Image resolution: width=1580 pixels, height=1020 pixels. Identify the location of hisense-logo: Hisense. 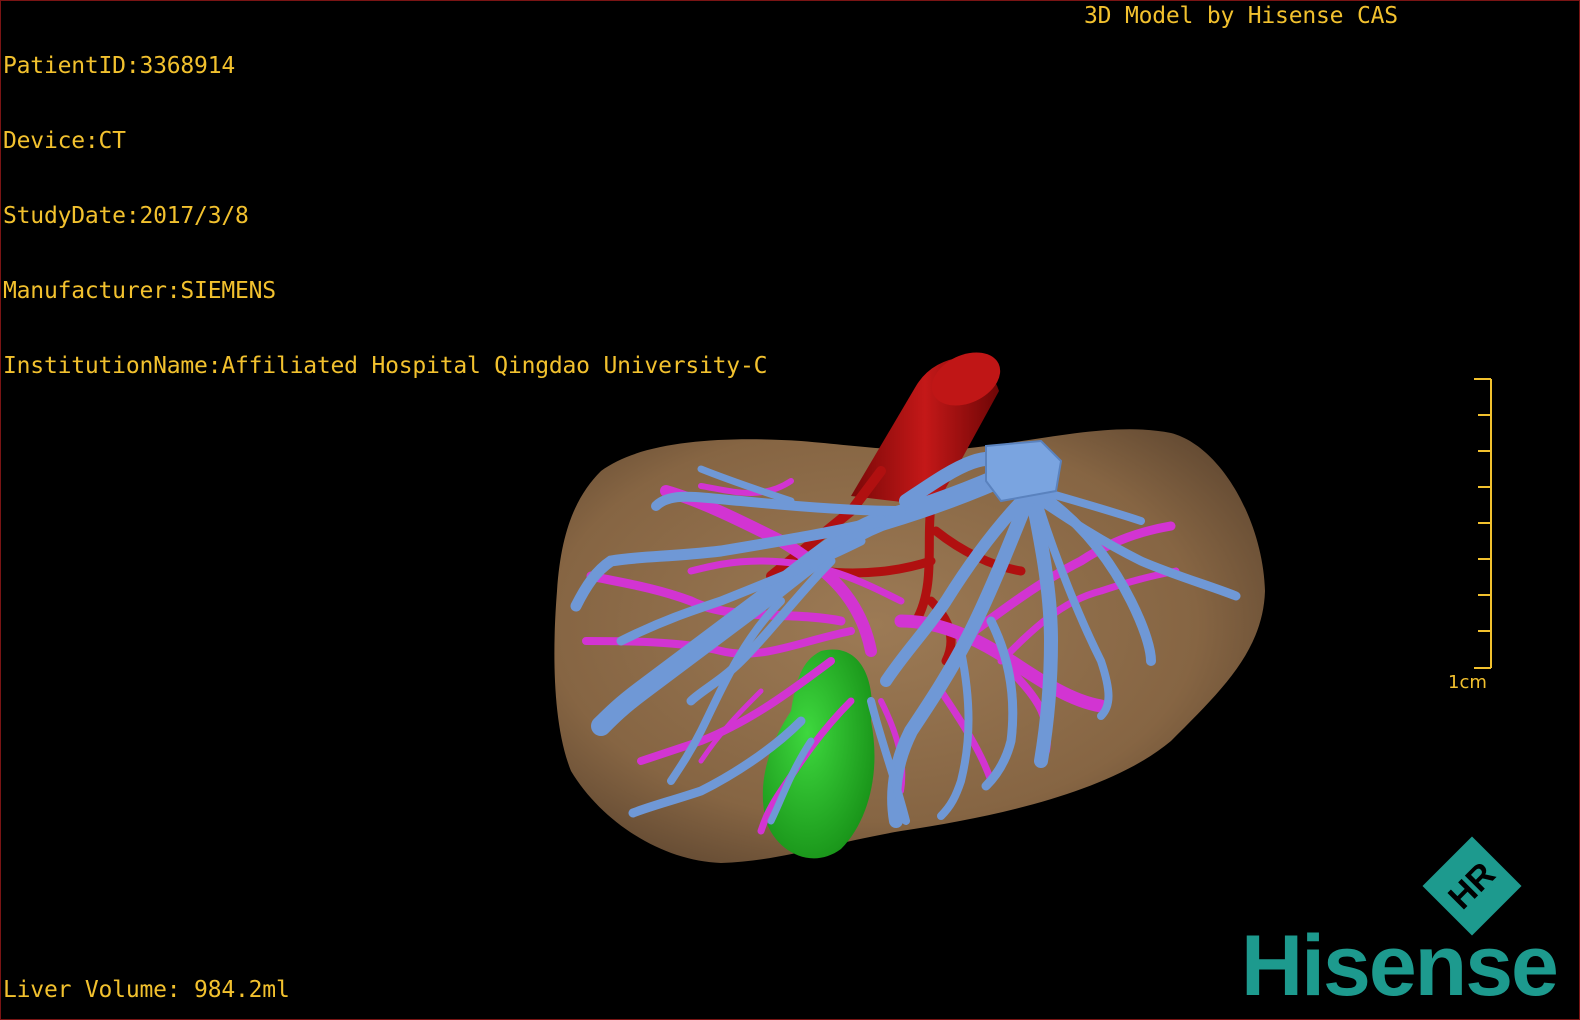
(1400, 966).